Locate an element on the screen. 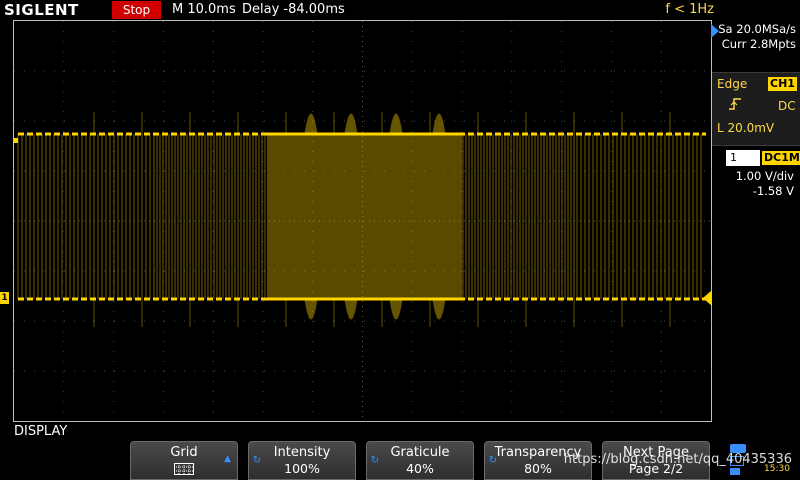 This screenshot has width=800, height=480. sample-rate: Sa 20.0MSa/s is located at coordinates (757, 29).